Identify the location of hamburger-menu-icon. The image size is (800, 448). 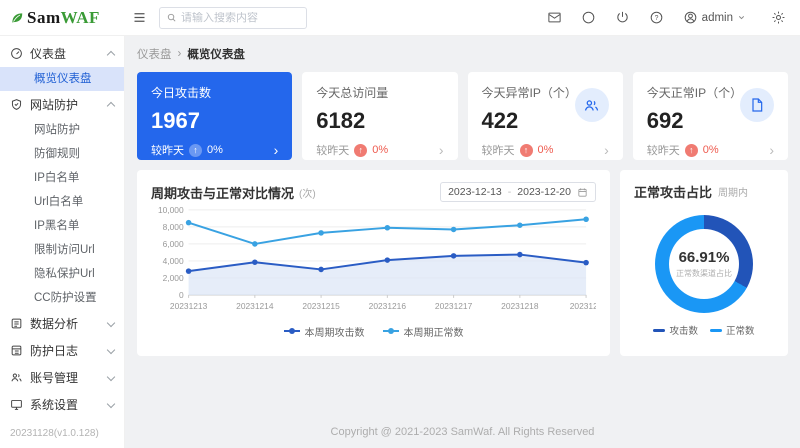
(139, 17).